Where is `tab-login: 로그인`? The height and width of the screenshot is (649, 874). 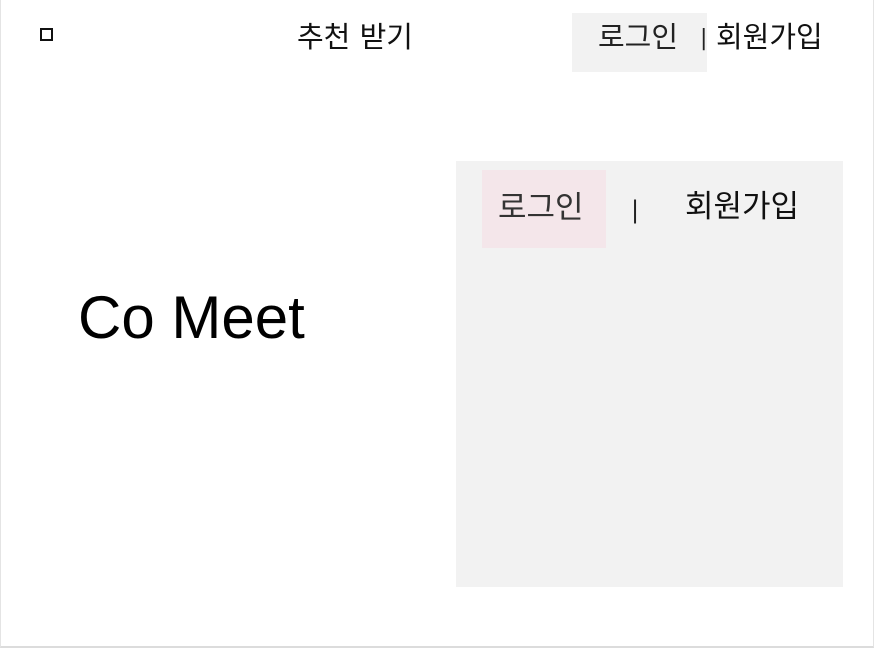 tab-login: 로그인 is located at coordinates (544, 209).